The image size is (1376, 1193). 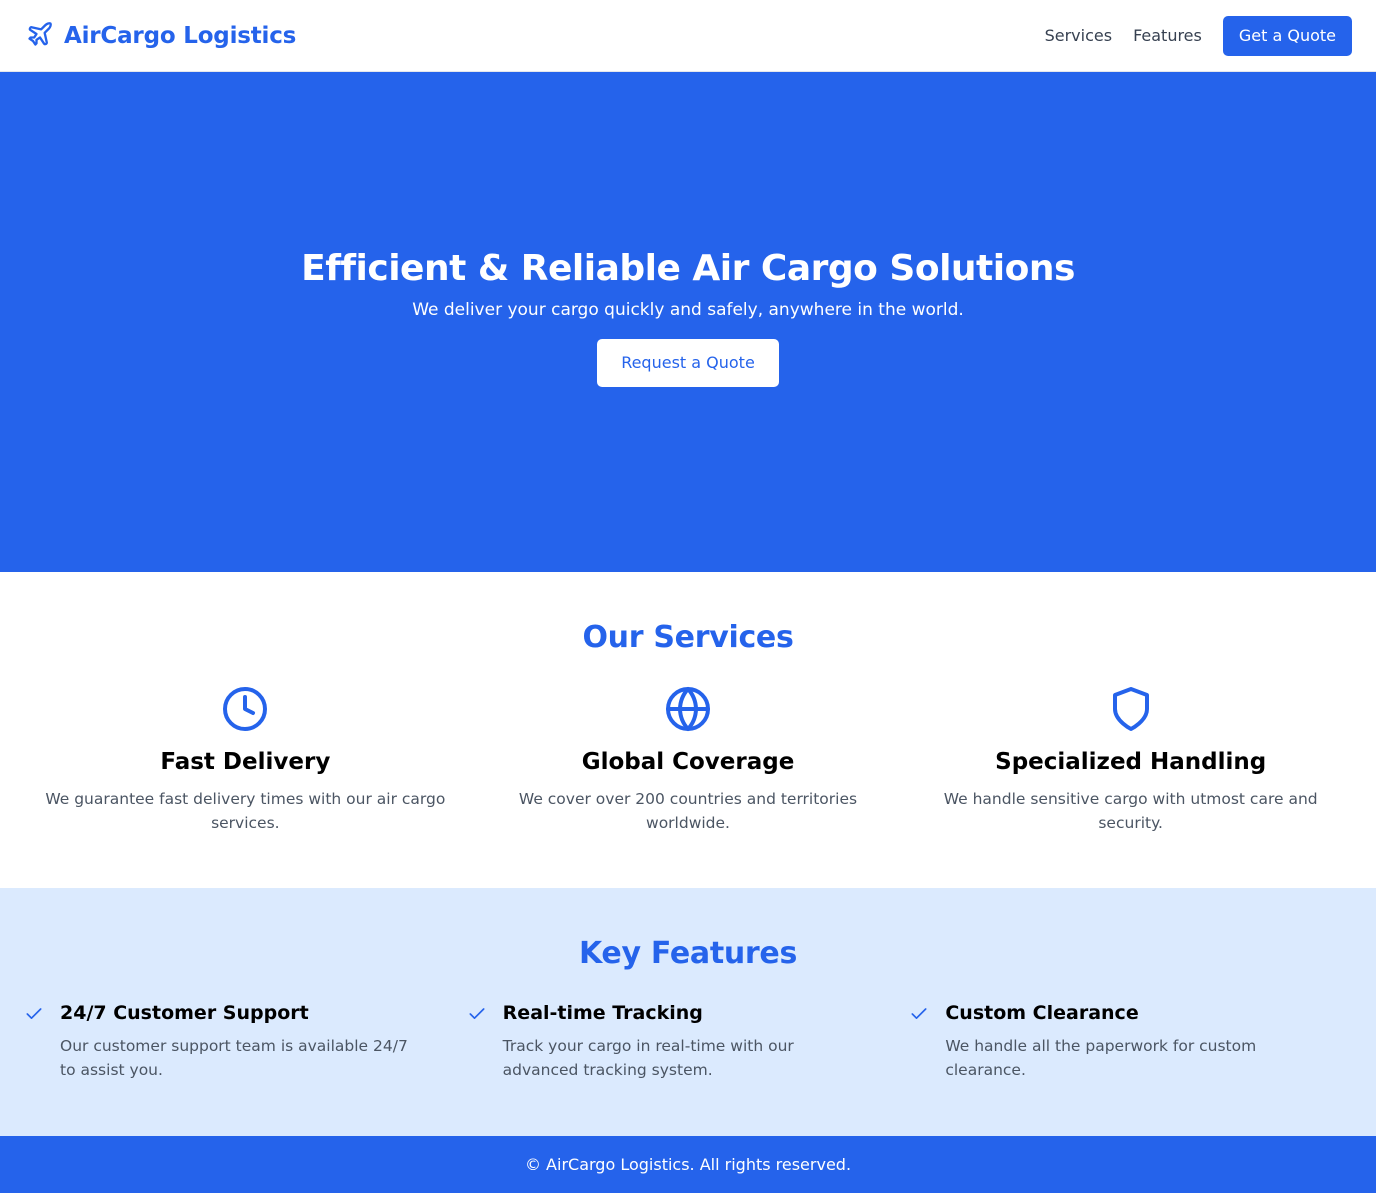 What do you see at coordinates (688, 953) in the screenshot?
I see `features-title: Key Features` at bounding box center [688, 953].